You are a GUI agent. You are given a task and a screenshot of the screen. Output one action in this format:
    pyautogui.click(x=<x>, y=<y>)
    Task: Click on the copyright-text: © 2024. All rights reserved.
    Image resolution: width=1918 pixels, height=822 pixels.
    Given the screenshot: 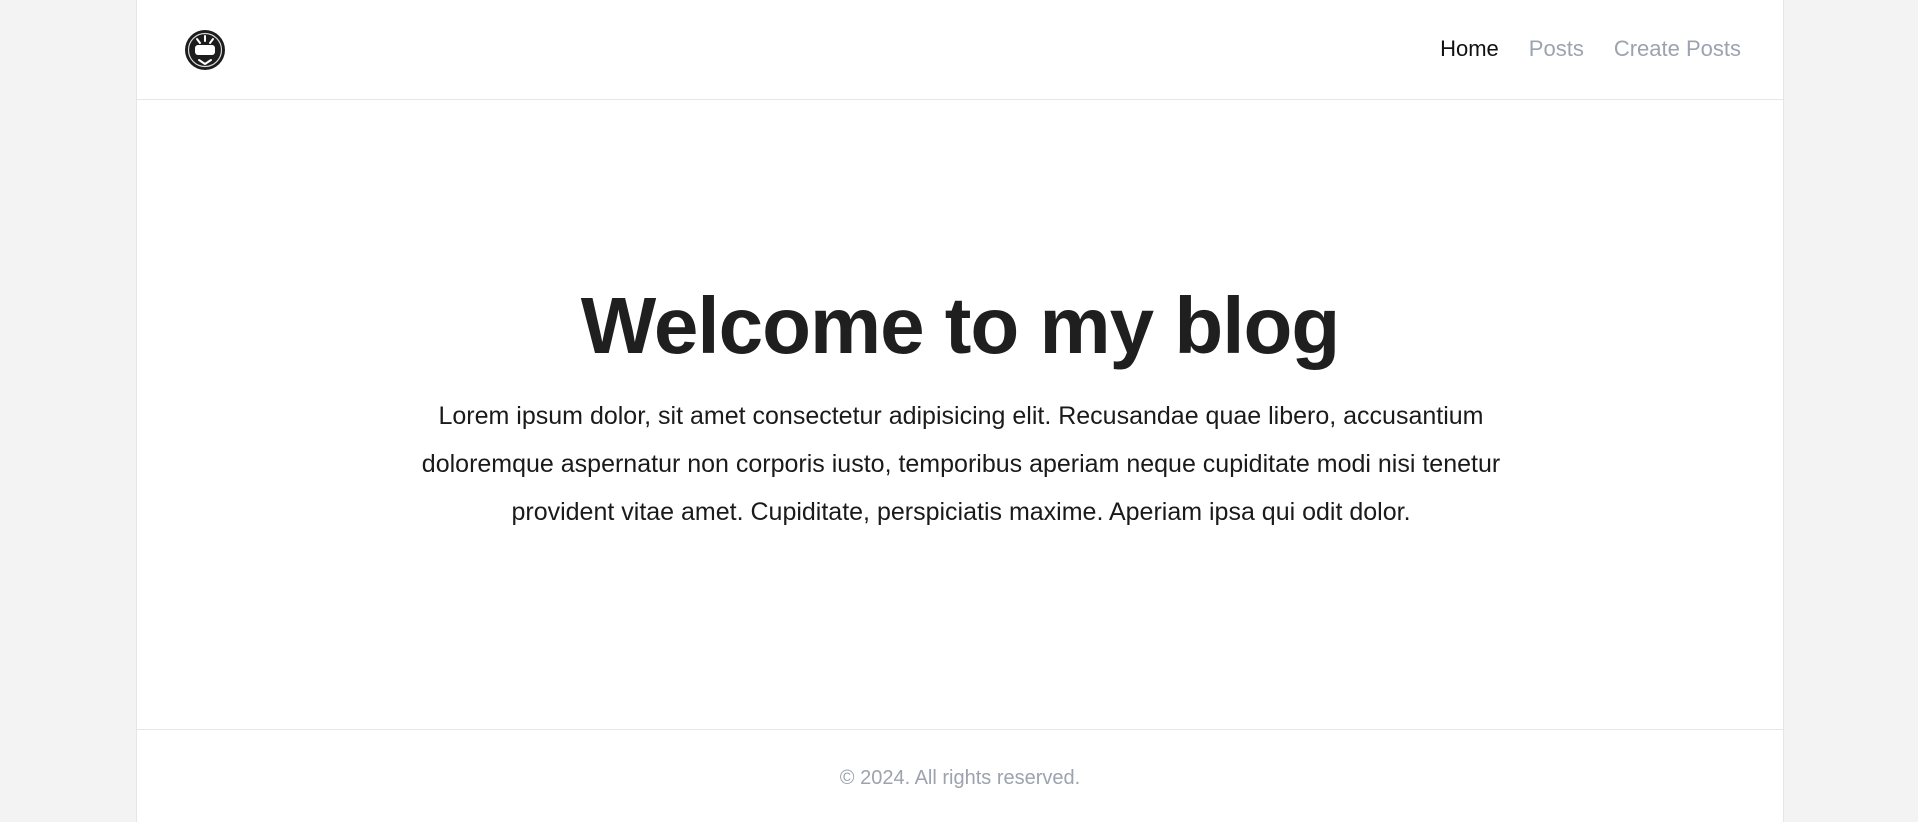 What is the action you would take?
    pyautogui.click(x=960, y=778)
    